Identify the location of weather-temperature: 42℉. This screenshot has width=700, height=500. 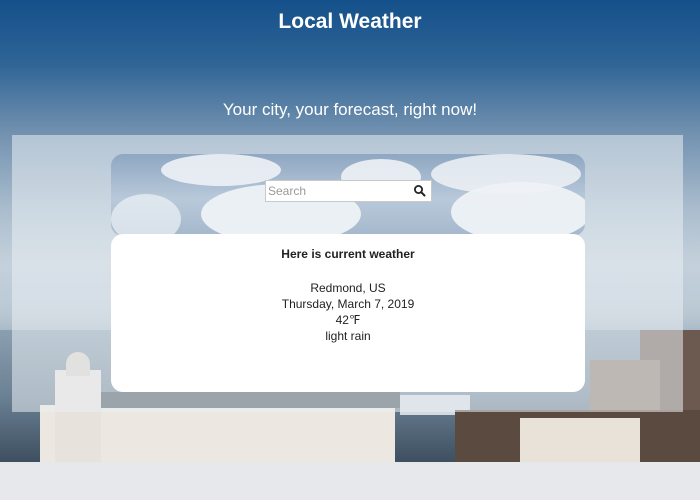
(348, 320).